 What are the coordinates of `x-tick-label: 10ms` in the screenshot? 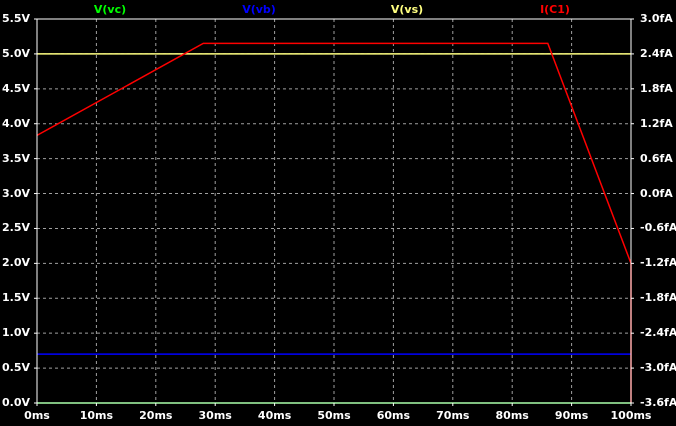 It's located at (96, 415).